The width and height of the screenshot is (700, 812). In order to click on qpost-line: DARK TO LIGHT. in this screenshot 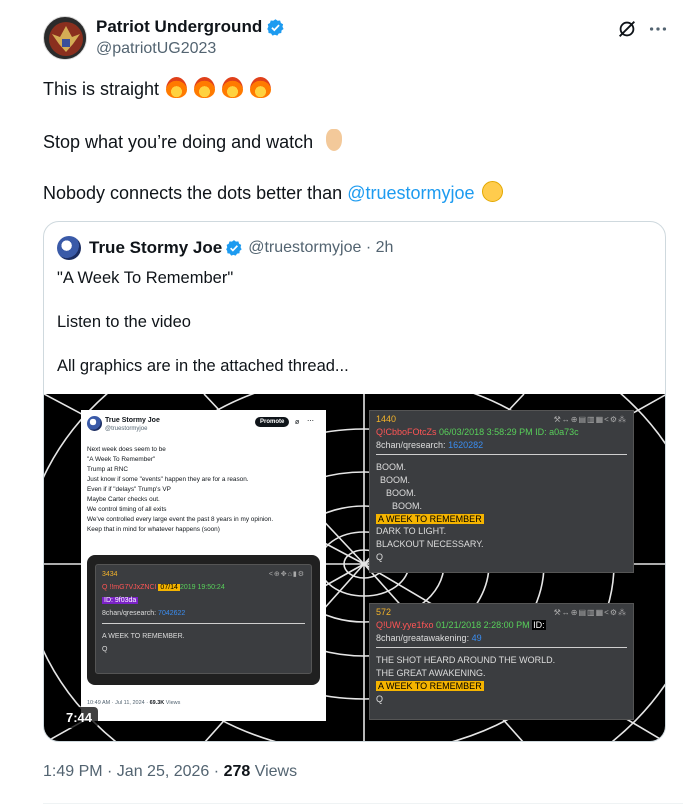, I will do `click(411, 531)`.